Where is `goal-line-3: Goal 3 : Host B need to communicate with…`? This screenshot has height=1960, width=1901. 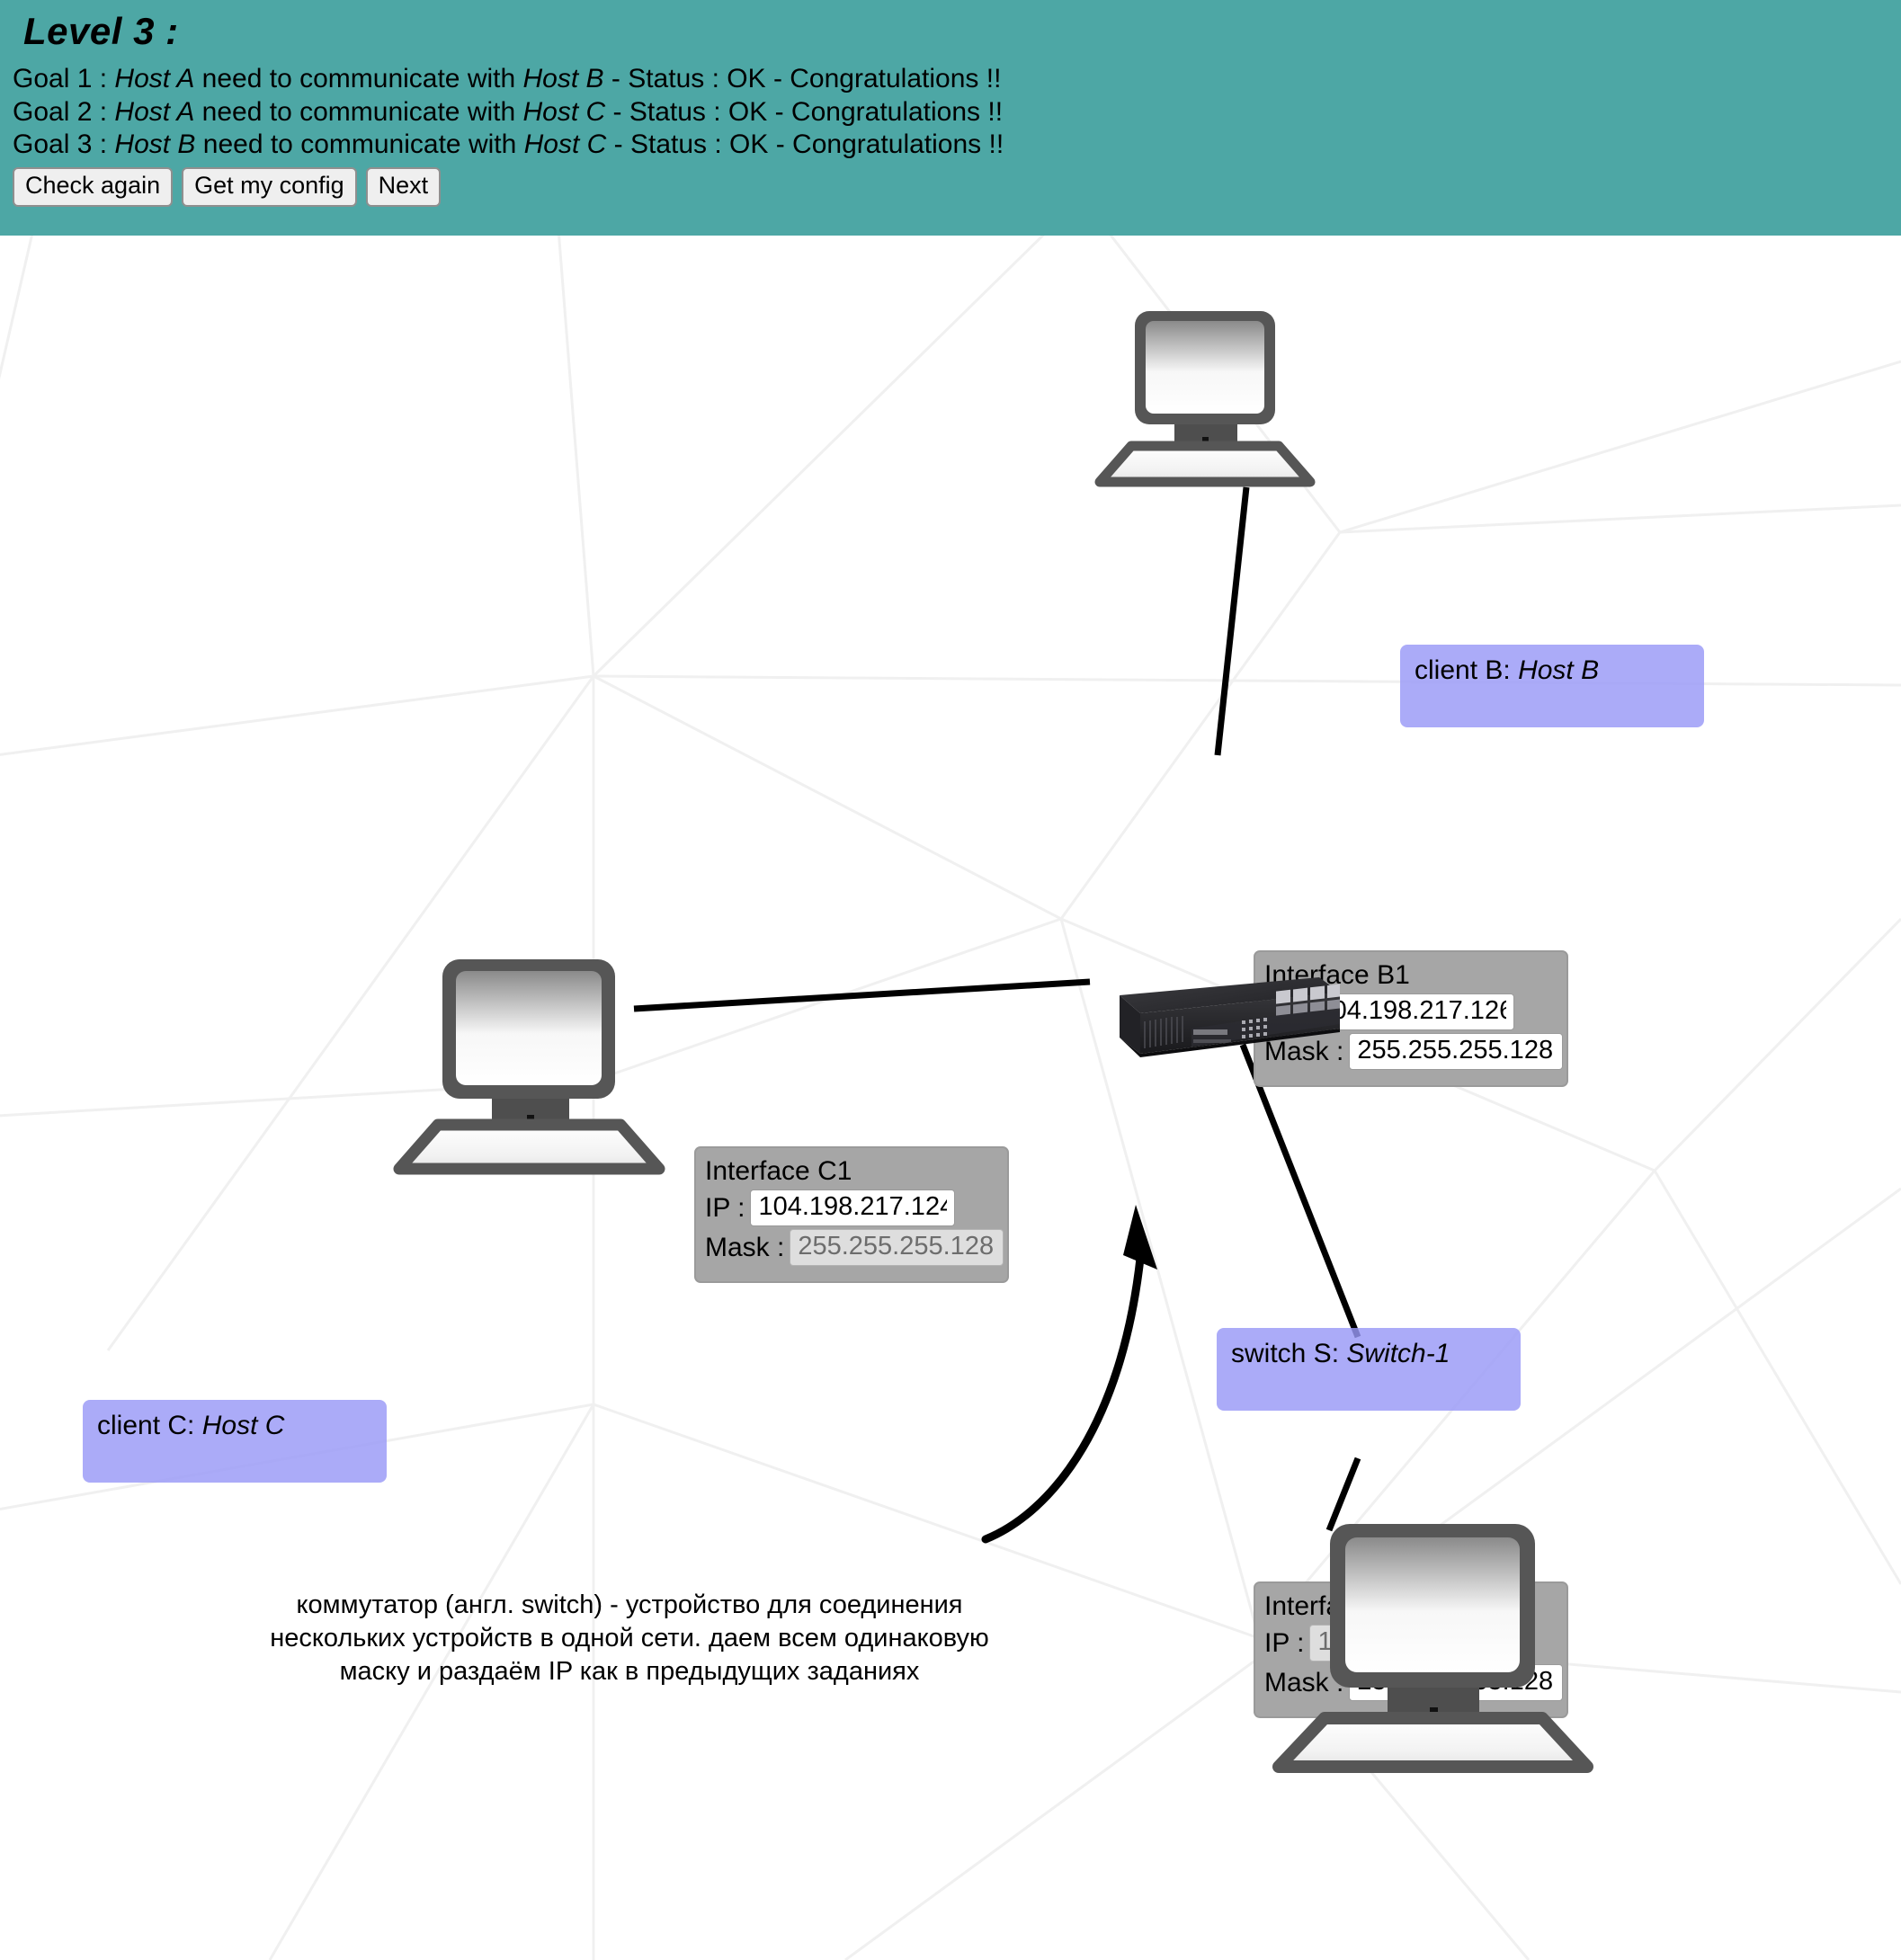
goal-line-3: Goal 3 : Host B need to communicate with… is located at coordinates (956, 146).